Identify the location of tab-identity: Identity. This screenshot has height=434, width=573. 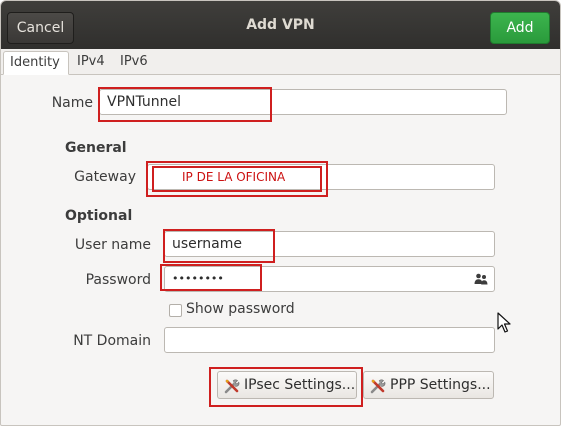
(36, 63).